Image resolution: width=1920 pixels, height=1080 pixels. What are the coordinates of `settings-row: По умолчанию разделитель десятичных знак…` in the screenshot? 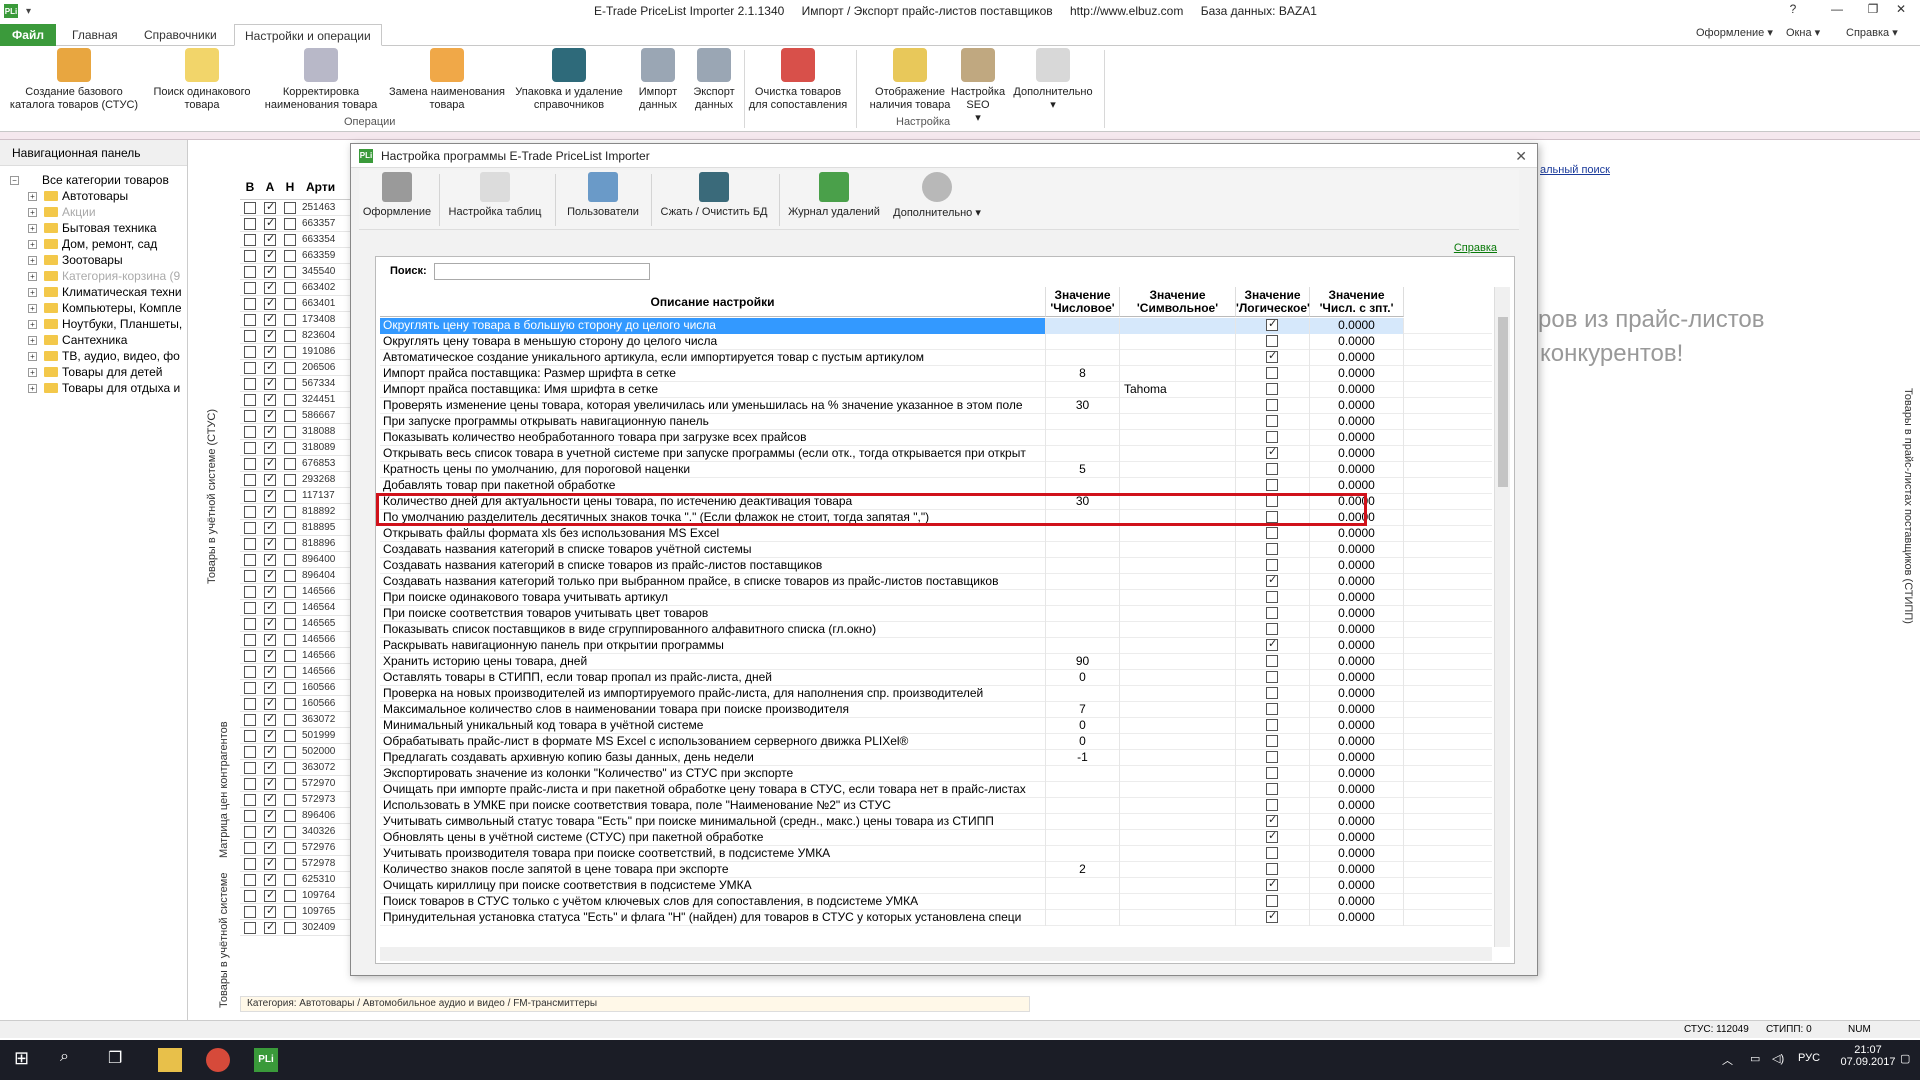 It's located at (936, 518).